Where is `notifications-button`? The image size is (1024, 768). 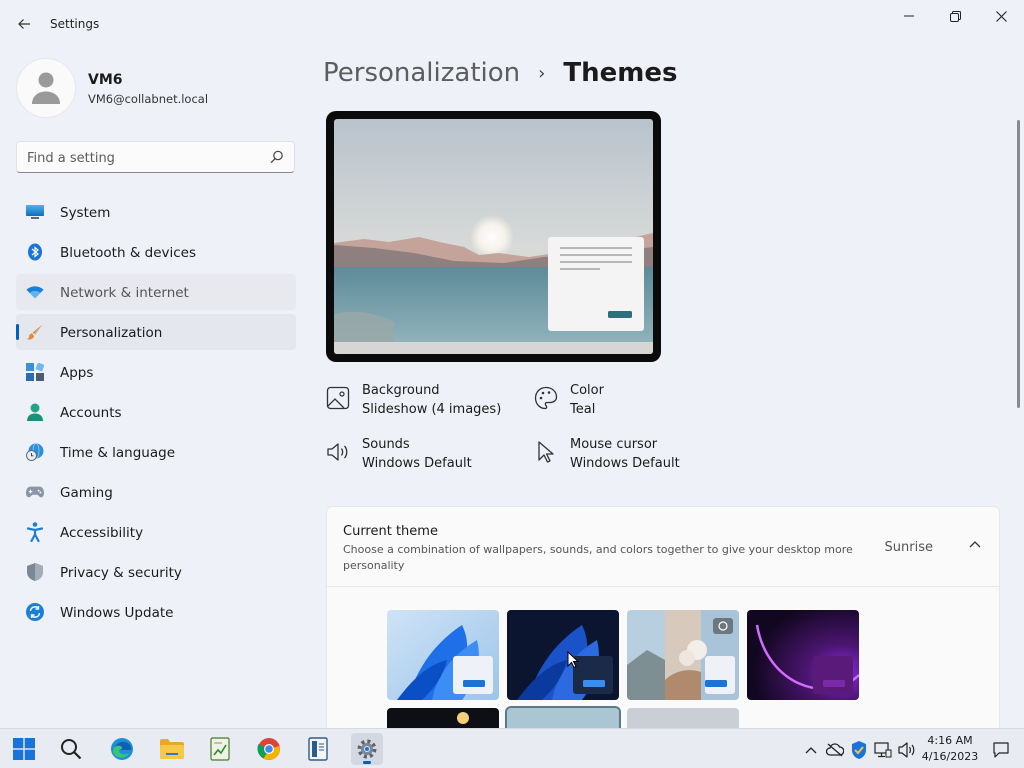
notifications-button is located at coordinates (1001, 750).